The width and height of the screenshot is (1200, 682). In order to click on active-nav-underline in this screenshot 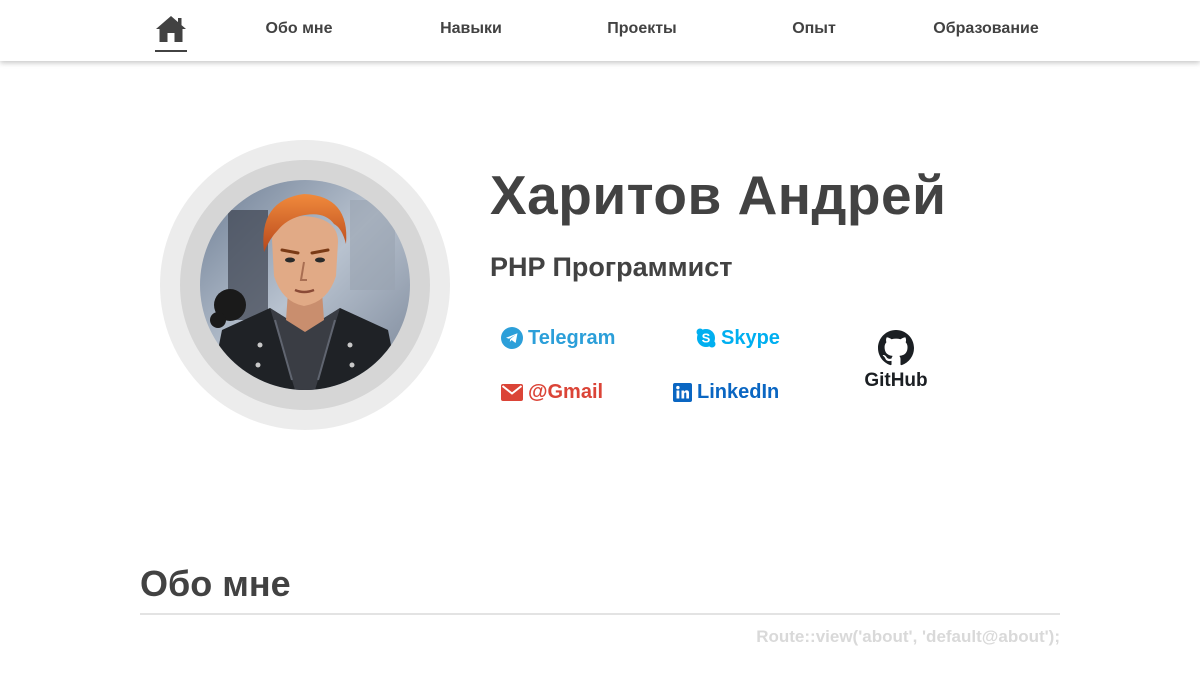, I will do `click(171, 51)`.